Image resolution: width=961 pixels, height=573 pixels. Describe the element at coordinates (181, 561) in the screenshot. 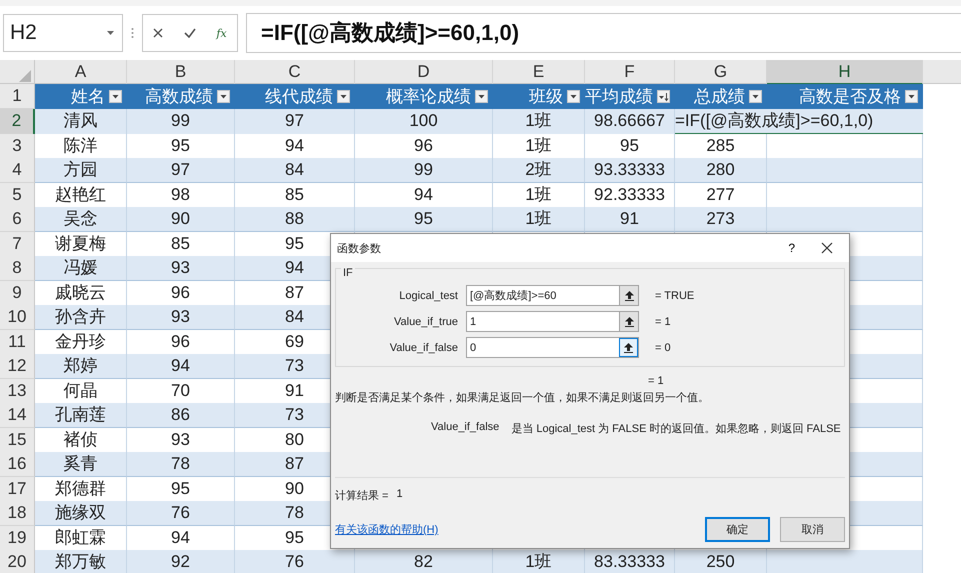

I see `table-cell: 92` at that location.